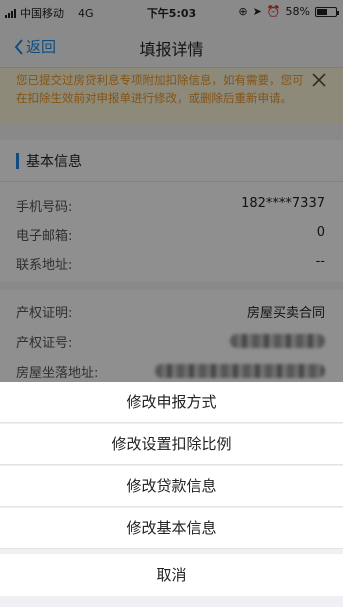 The image size is (343, 607). What do you see at coordinates (171, 575) in the screenshot?
I see `cancel-button: 取消` at bounding box center [171, 575].